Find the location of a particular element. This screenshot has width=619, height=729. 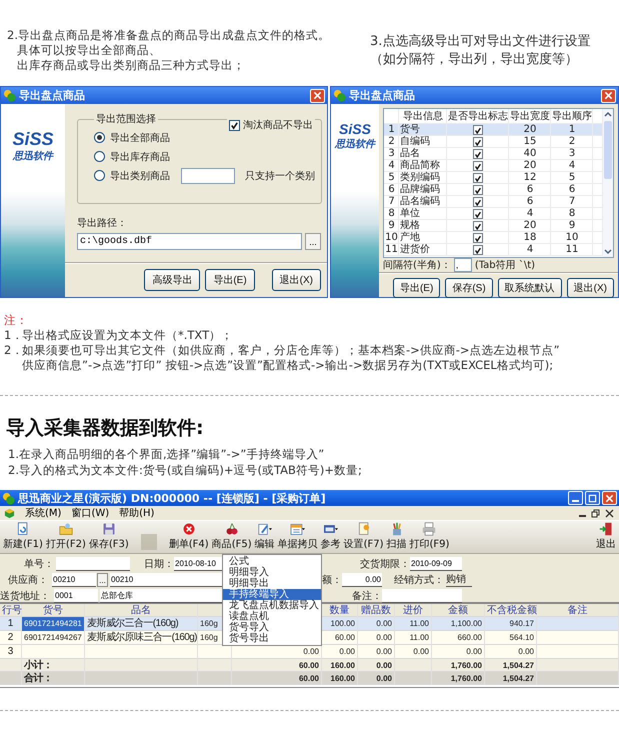

table-cell: 货号 is located at coordinates (423, 130).